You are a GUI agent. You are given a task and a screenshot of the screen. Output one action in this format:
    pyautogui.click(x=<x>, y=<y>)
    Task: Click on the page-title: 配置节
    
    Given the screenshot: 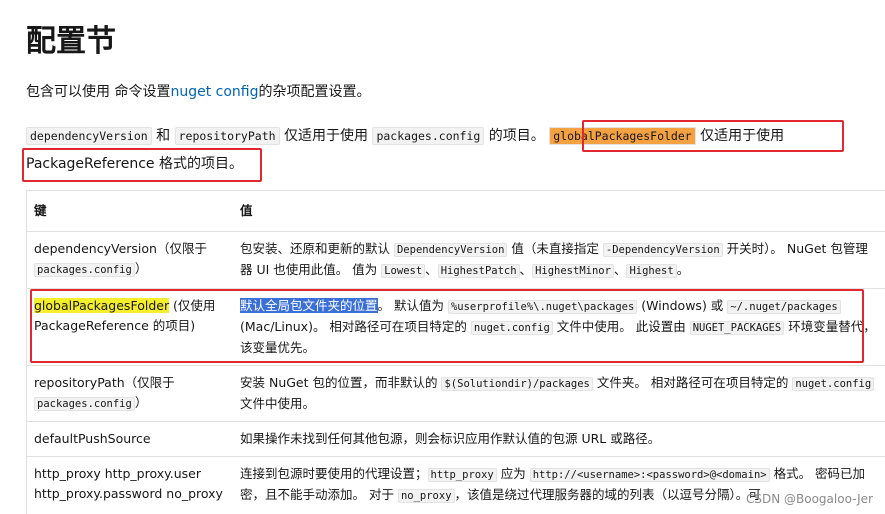 What is the action you would take?
    pyautogui.click(x=71, y=41)
    